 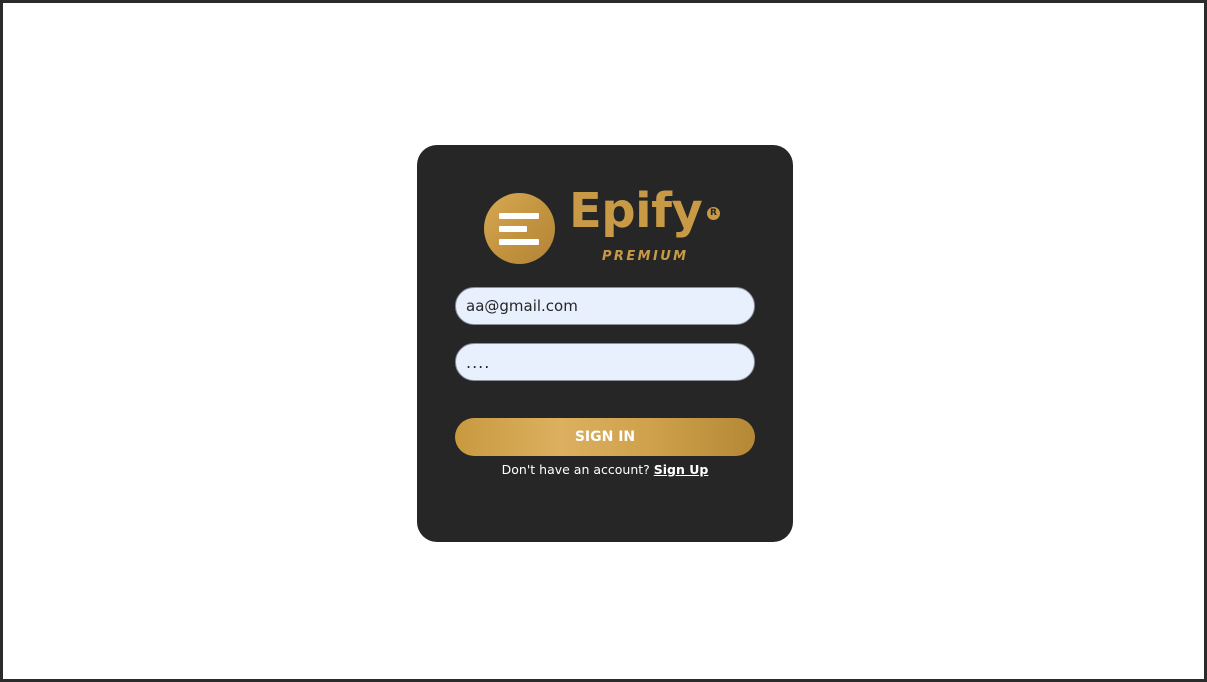 What do you see at coordinates (636, 211) in the screenshot?
I see `brand-name: Epify` at bounding box center [636, 211].